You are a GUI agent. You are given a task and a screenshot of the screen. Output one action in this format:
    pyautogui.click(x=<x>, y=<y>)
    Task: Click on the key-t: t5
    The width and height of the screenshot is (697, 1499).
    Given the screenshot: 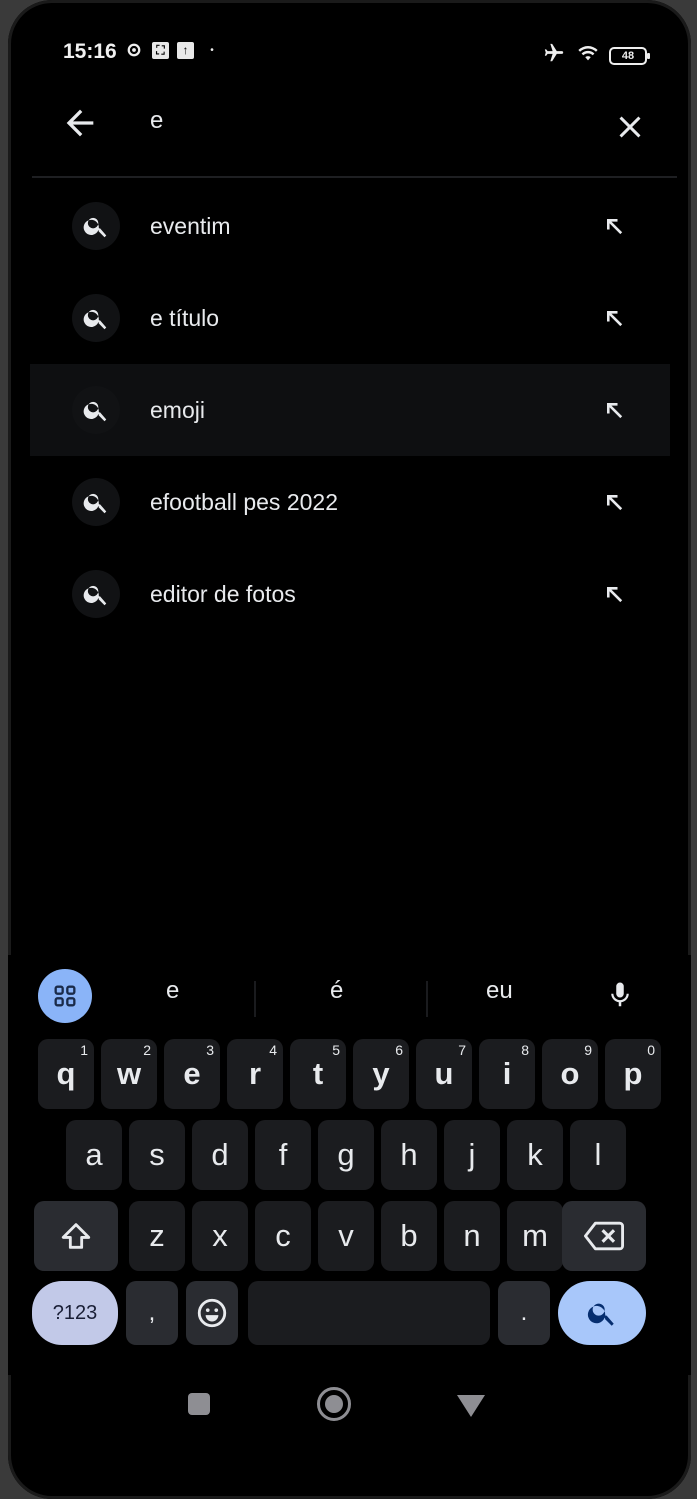 What is the action you would take?
    pyautogui.click(x=318, y=1074)
    